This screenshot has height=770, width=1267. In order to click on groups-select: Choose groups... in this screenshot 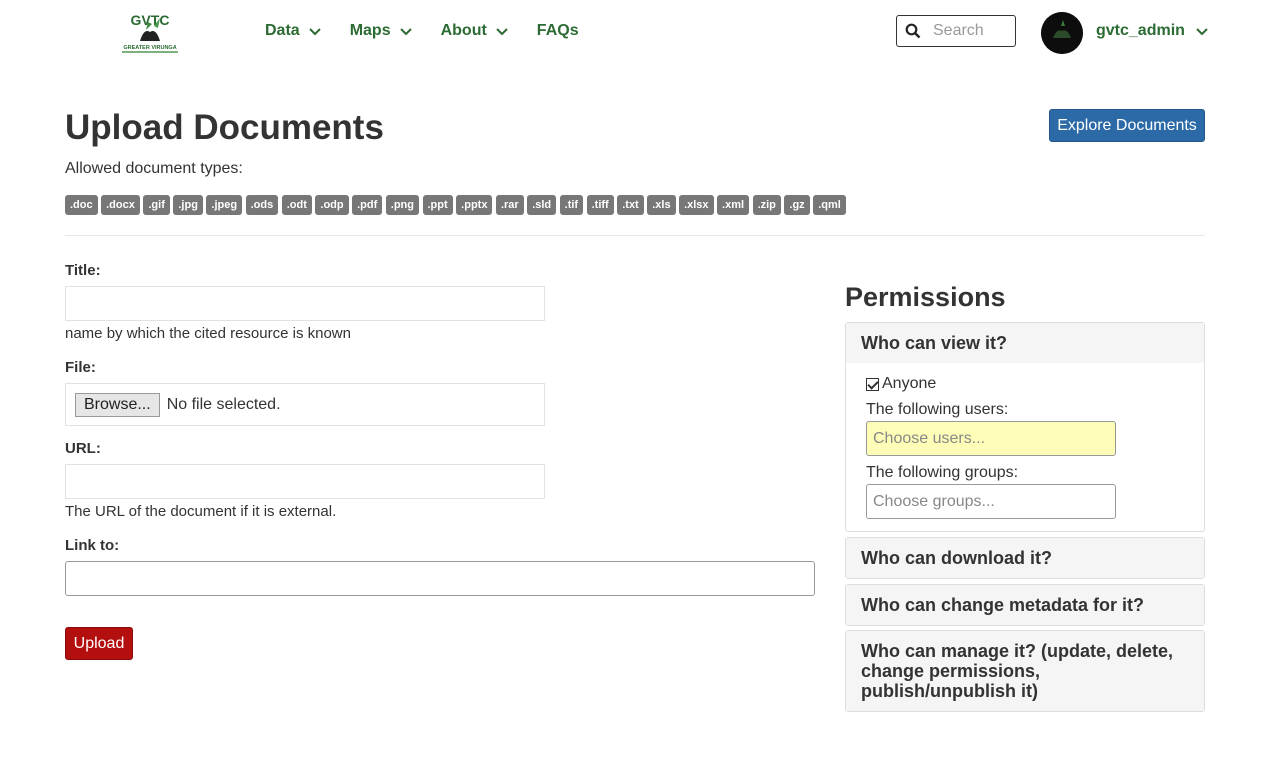, I will do `click(991, 501)`.